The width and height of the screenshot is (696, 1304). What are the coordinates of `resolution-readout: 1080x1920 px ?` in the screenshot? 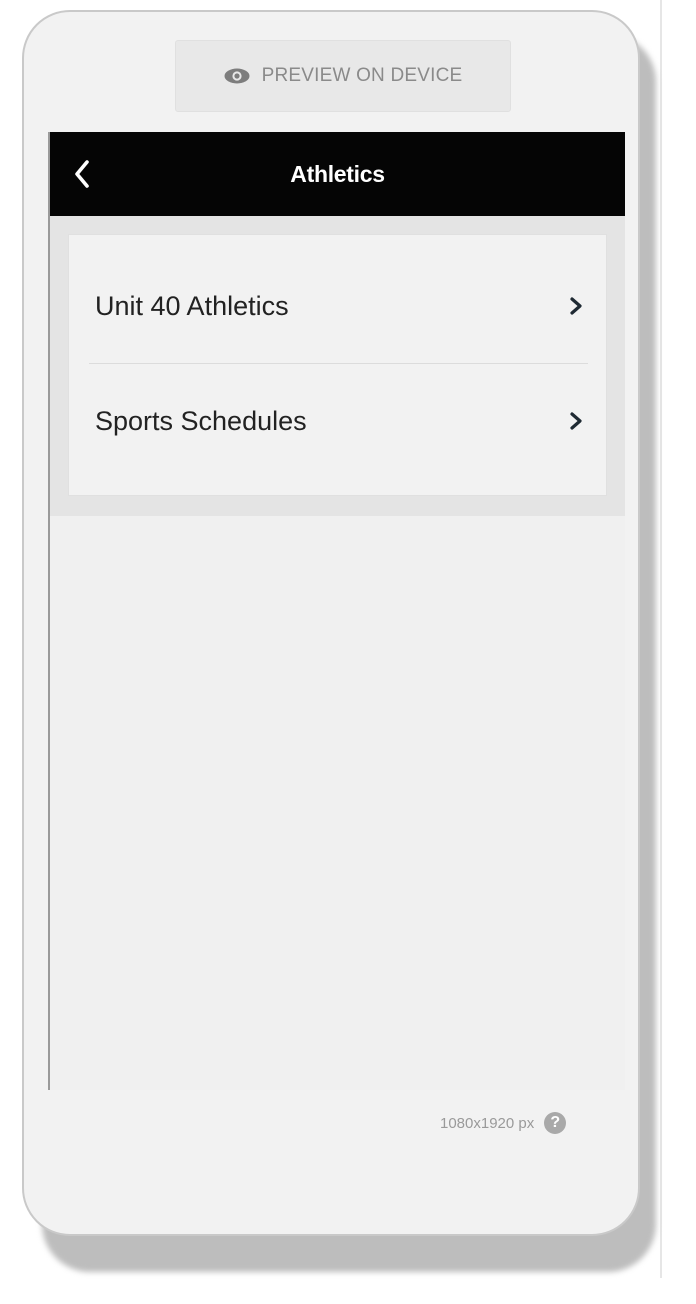 It's located at (503, 1123).